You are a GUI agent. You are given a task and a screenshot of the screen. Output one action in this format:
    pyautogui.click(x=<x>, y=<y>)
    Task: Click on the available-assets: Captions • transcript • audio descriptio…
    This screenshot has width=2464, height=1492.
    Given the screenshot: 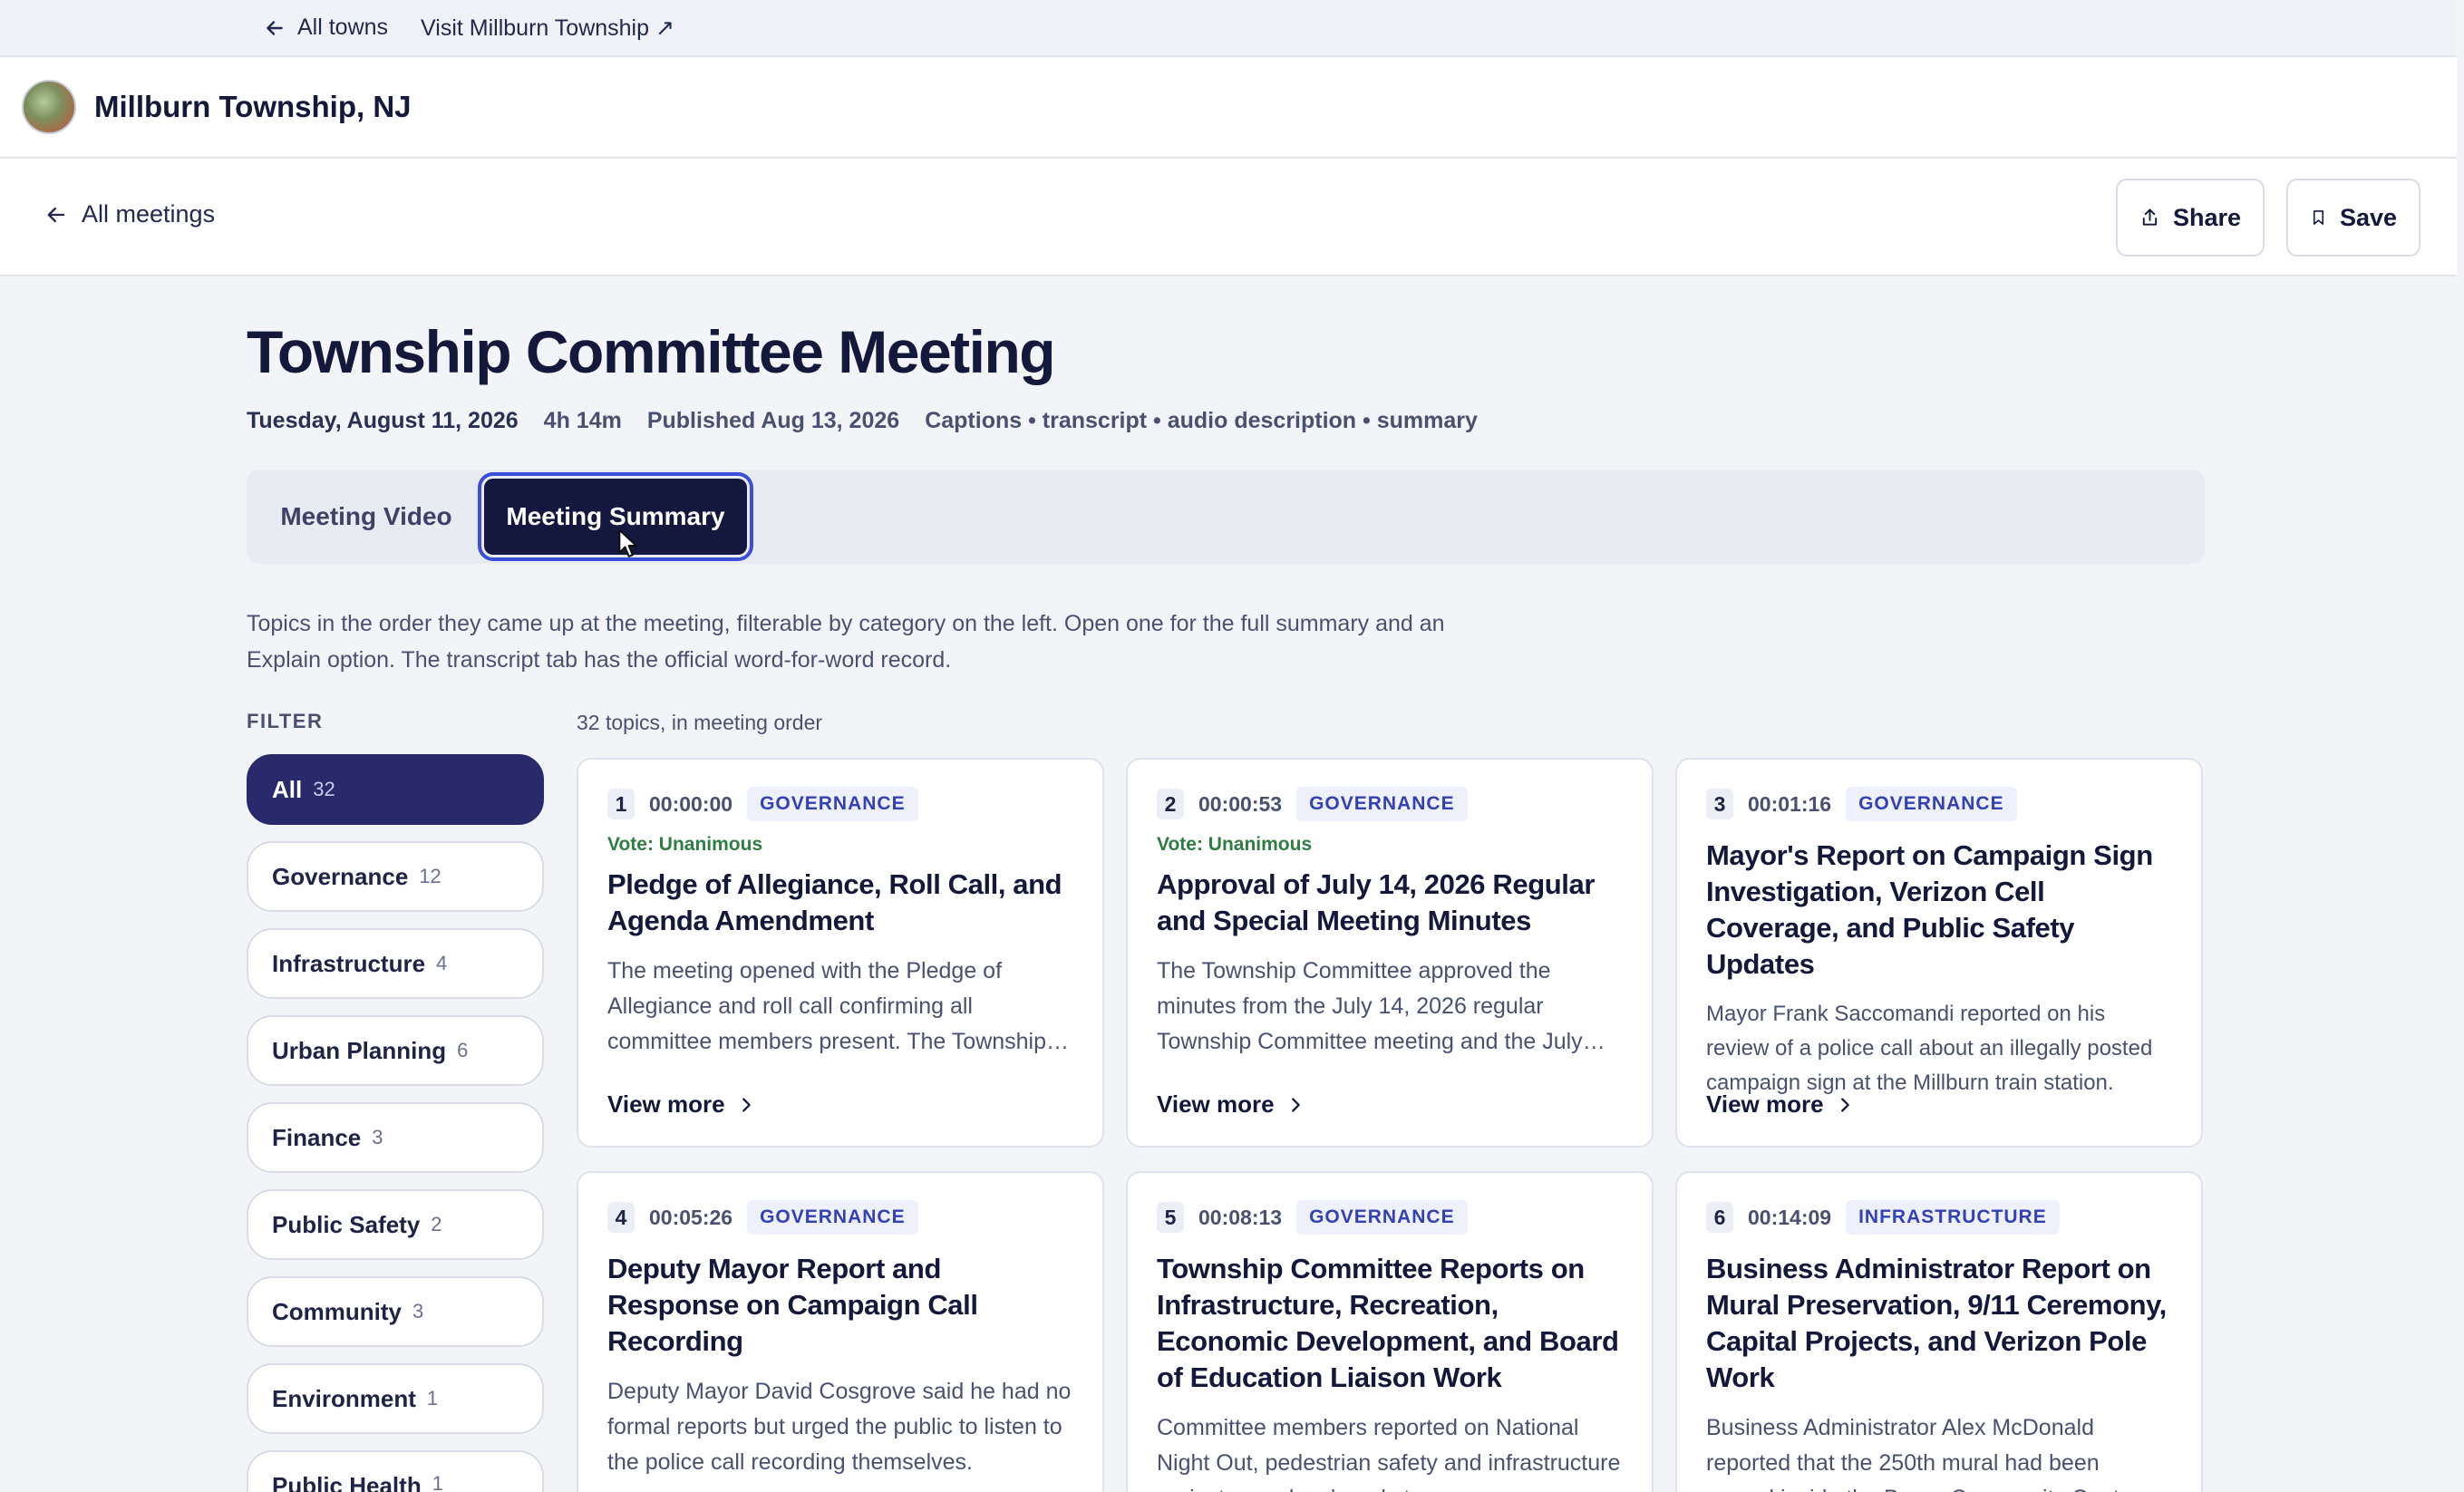 What is the action you would take?
    pyautogui.click(x=1201, y=420)
    